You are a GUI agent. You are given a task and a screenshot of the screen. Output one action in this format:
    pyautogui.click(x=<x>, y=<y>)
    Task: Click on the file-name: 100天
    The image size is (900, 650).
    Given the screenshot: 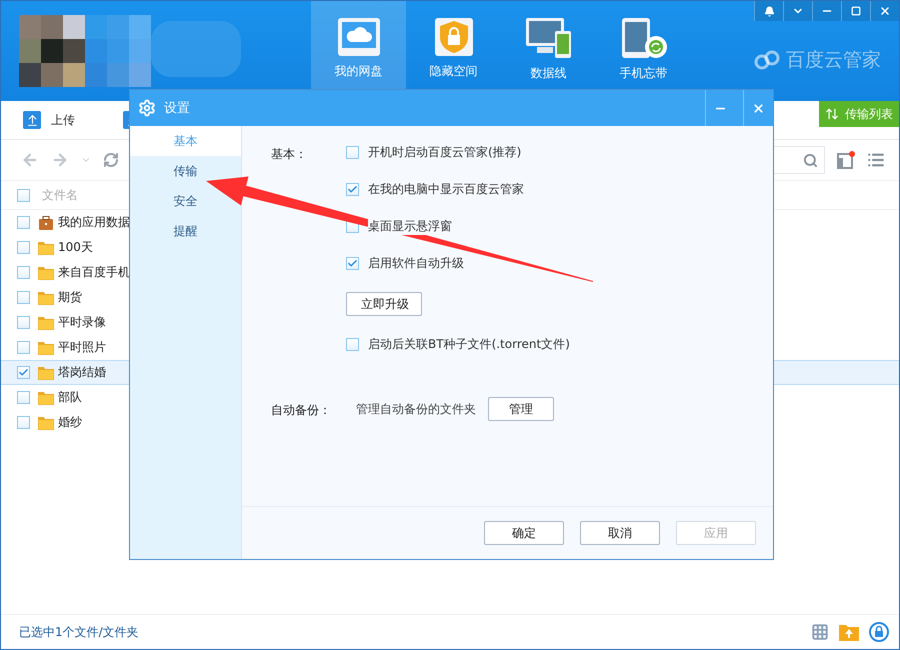 What is the action you would take?
    pyautogui.click(x=75, y=247)
    